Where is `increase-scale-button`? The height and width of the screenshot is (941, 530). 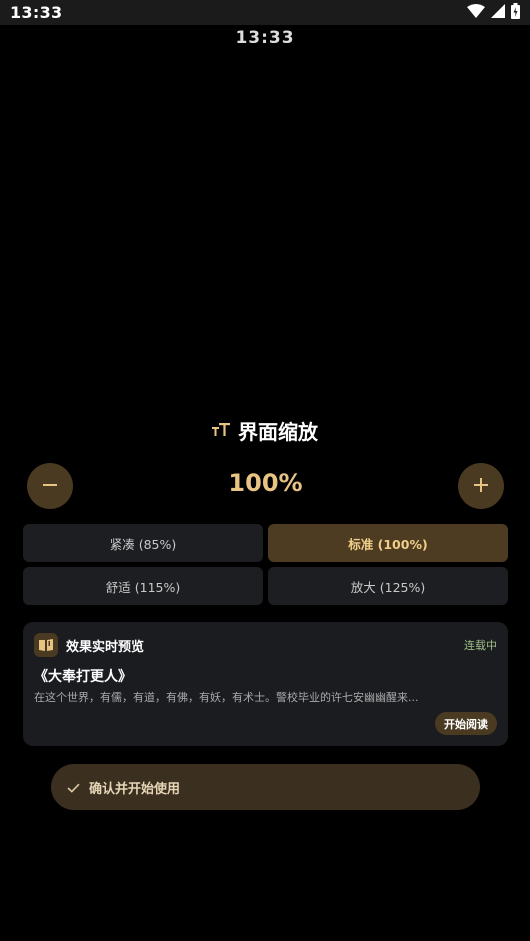
increase-scale-button is located at coordinates (481, 486).